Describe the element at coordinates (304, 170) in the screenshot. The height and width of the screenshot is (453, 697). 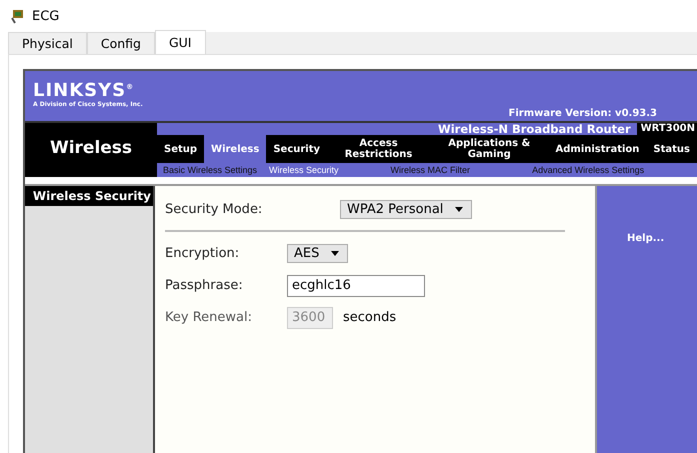
I see `subnav-link: Wireless Security` at that location.